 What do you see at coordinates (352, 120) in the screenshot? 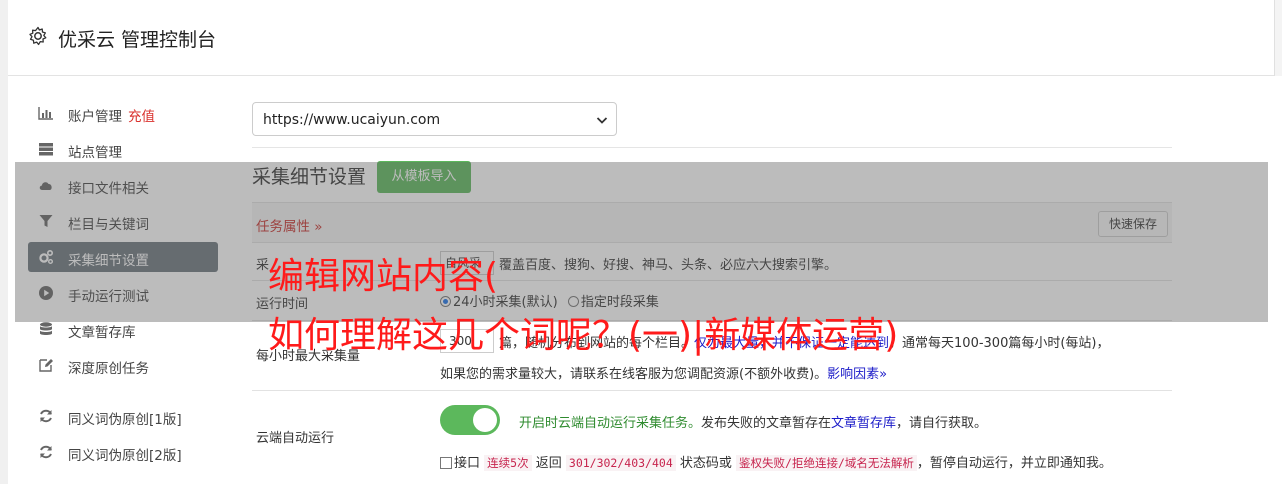
I see `site-select-value: https://www.ucaiyun.com` at bounding box center [352, 120].